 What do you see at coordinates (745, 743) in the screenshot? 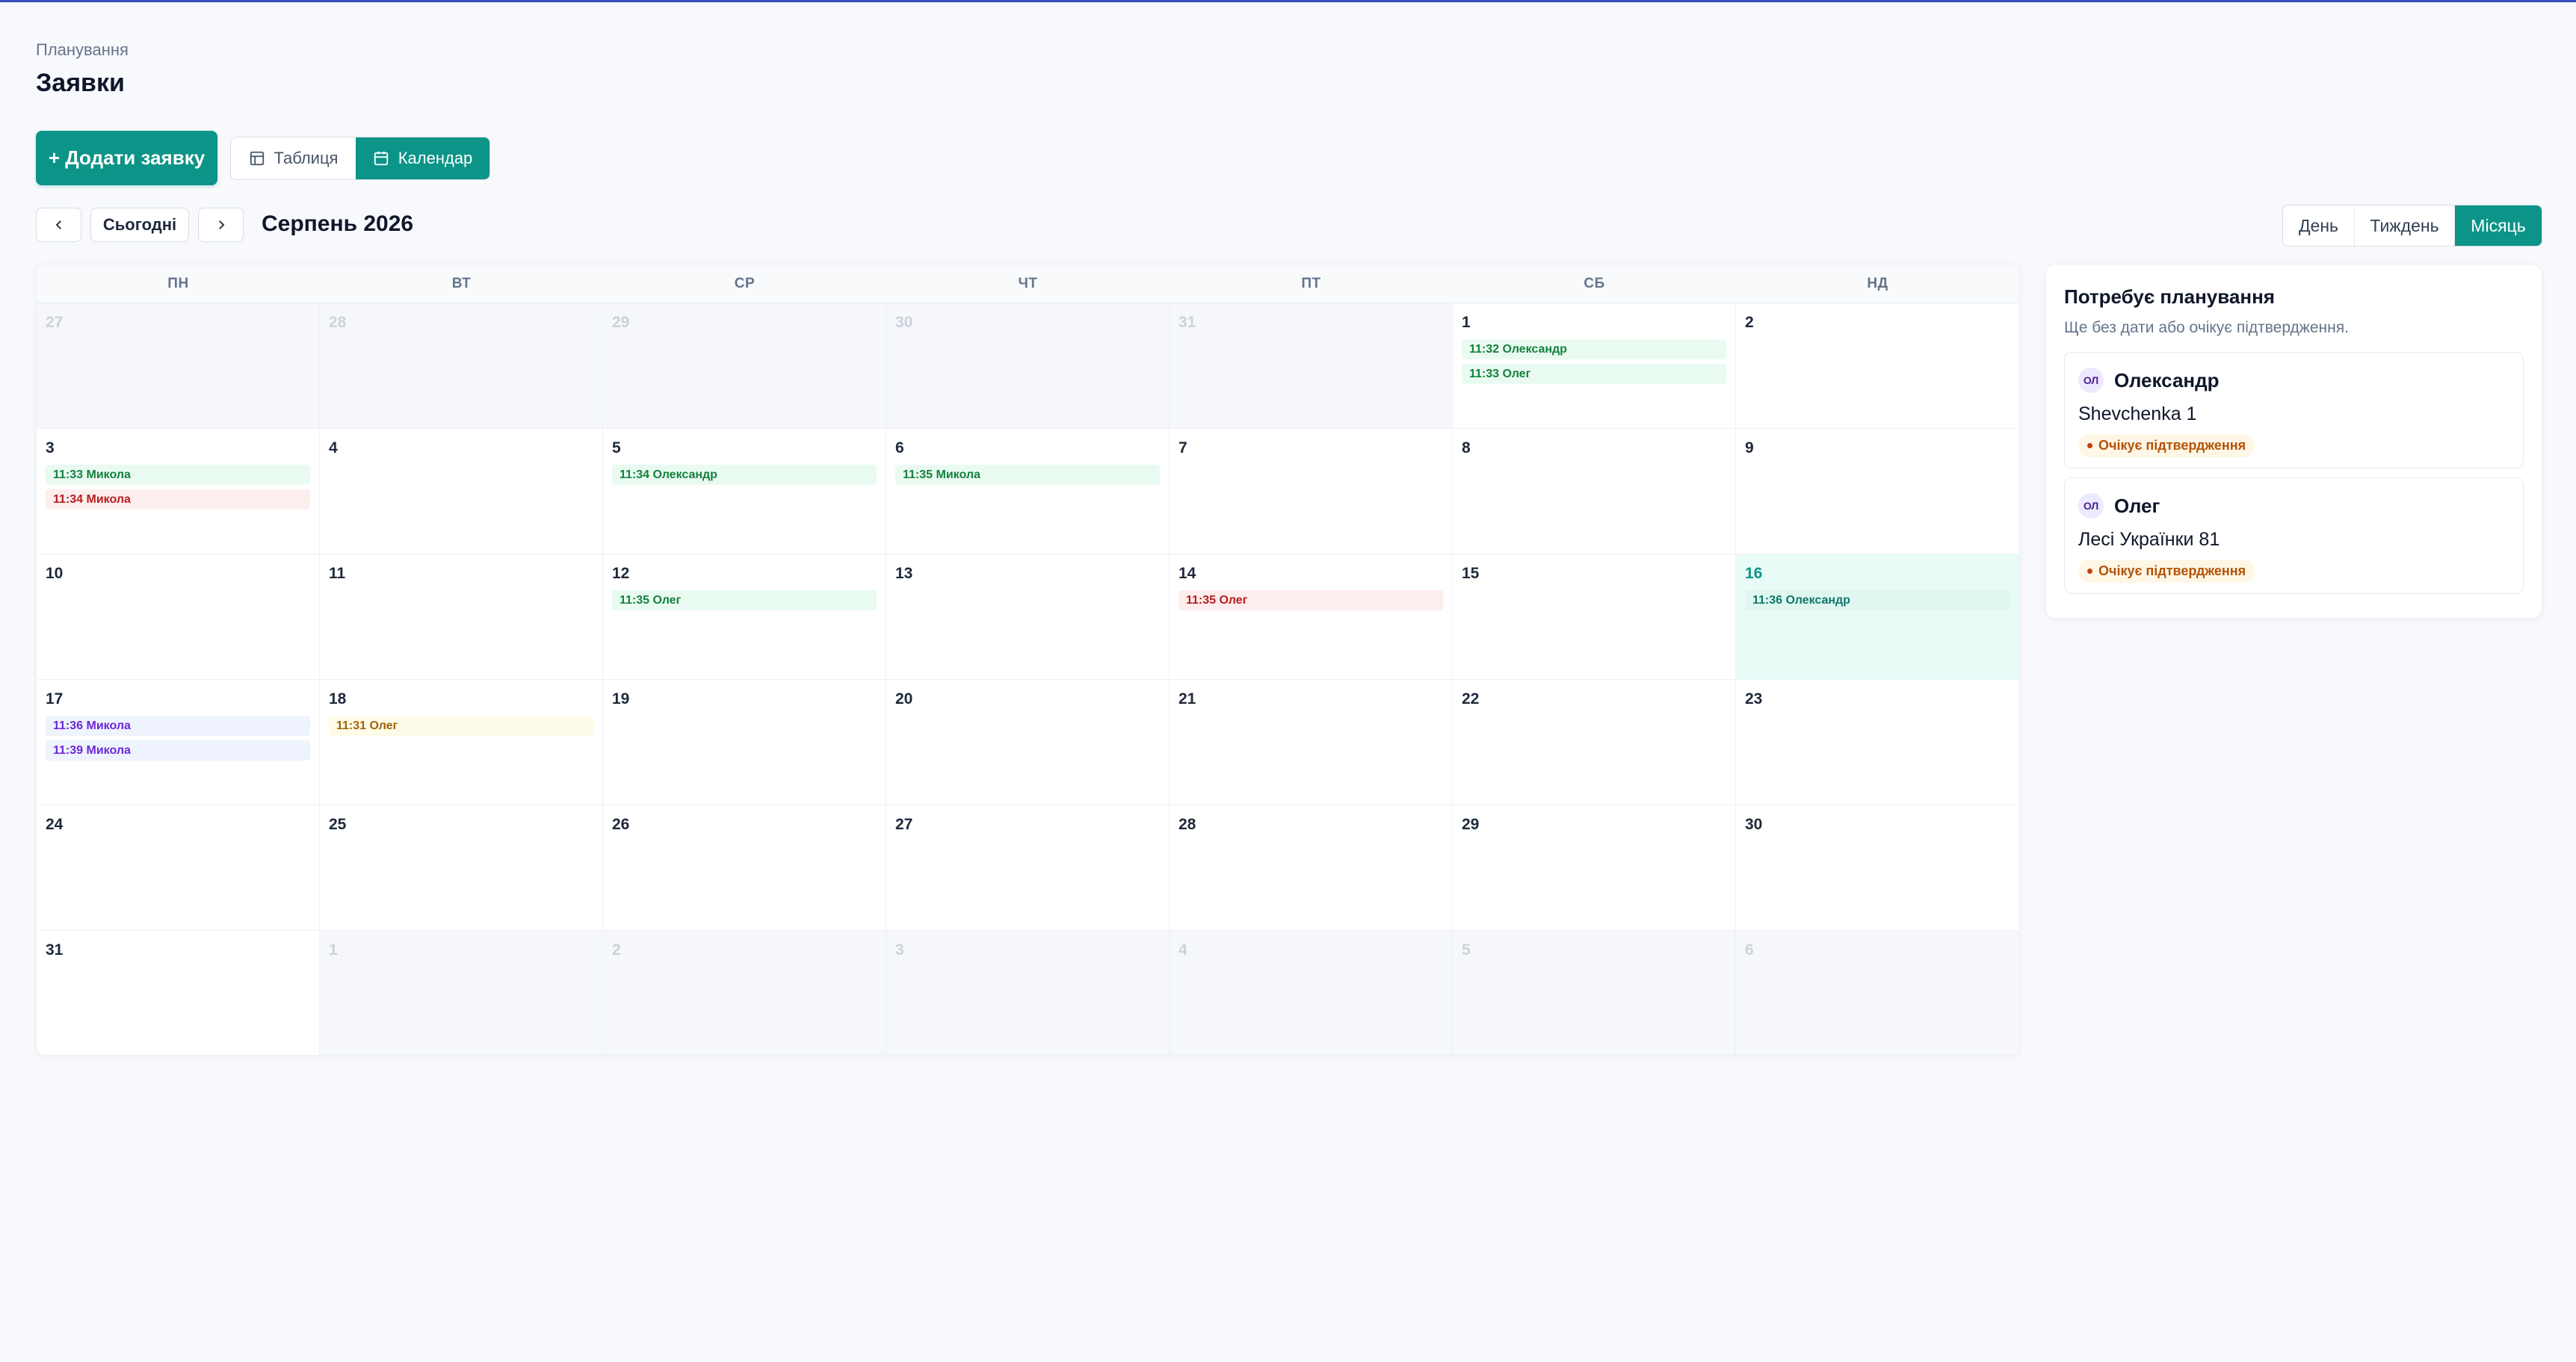
I see `day-cell: 19` at bounding box center [745, 743].